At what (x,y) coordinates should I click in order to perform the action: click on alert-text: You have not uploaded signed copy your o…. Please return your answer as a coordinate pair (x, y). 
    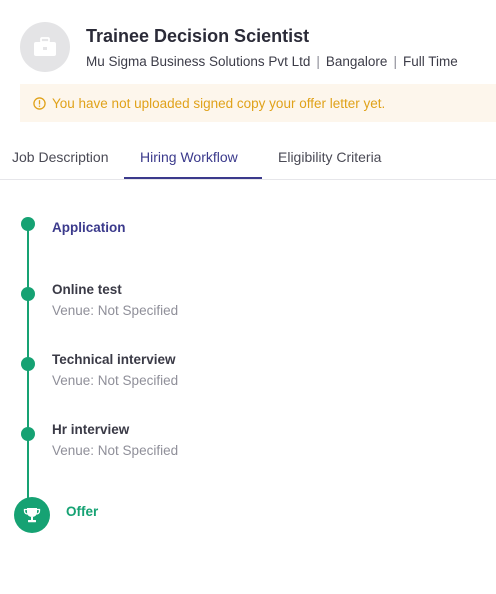
    Looking at the image, I should click on (219, 103).